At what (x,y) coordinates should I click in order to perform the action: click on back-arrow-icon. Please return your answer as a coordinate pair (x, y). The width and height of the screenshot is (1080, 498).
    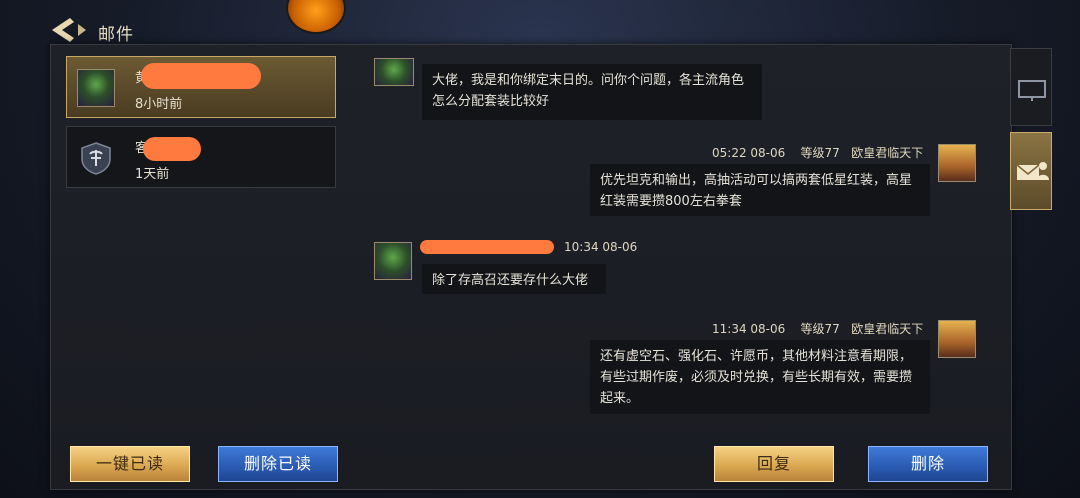
    Looking at the image, I should click on (68, 30).